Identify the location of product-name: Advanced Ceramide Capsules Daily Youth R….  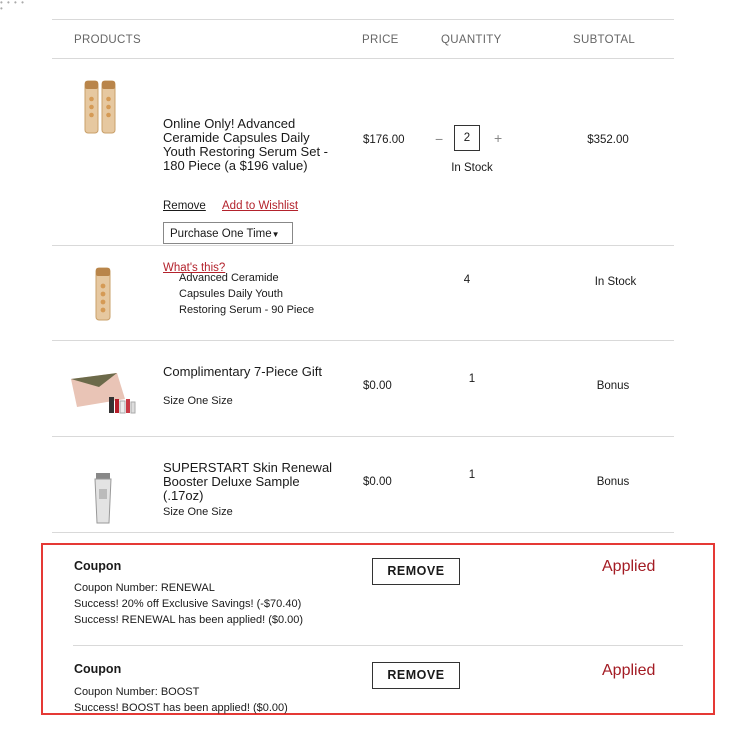
(249, 294).